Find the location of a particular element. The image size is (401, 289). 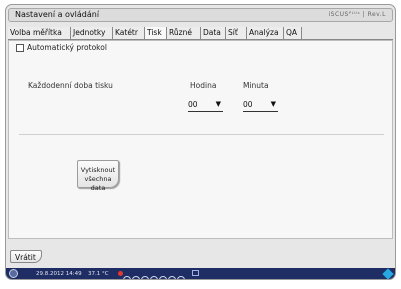

tab-analysis: Analýza is located at coordinates (265, 33).